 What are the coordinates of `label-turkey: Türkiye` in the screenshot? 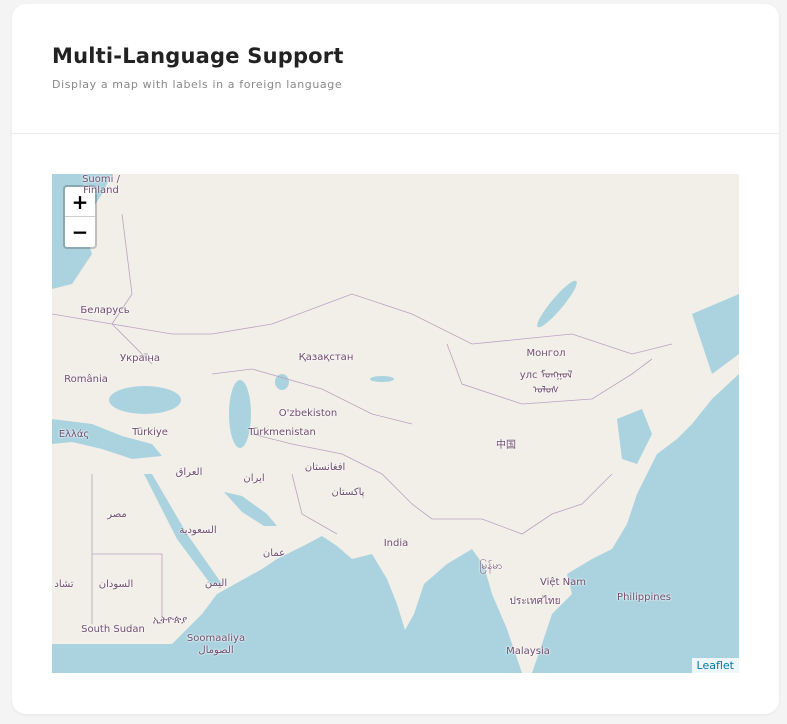 It's located at (150, 432).